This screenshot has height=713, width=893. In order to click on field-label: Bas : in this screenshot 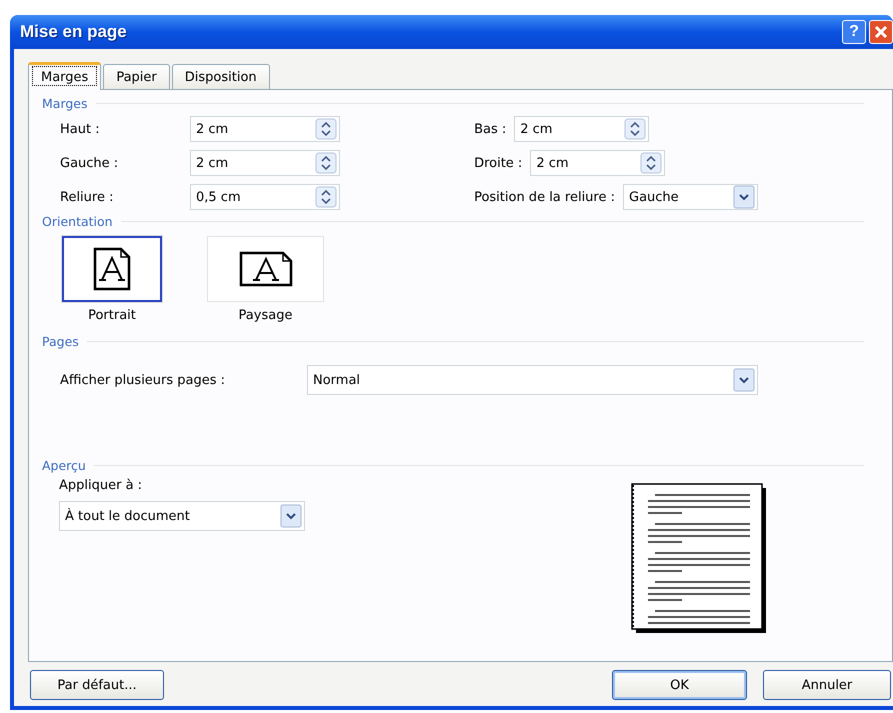, I will do `click(490, 129)`.